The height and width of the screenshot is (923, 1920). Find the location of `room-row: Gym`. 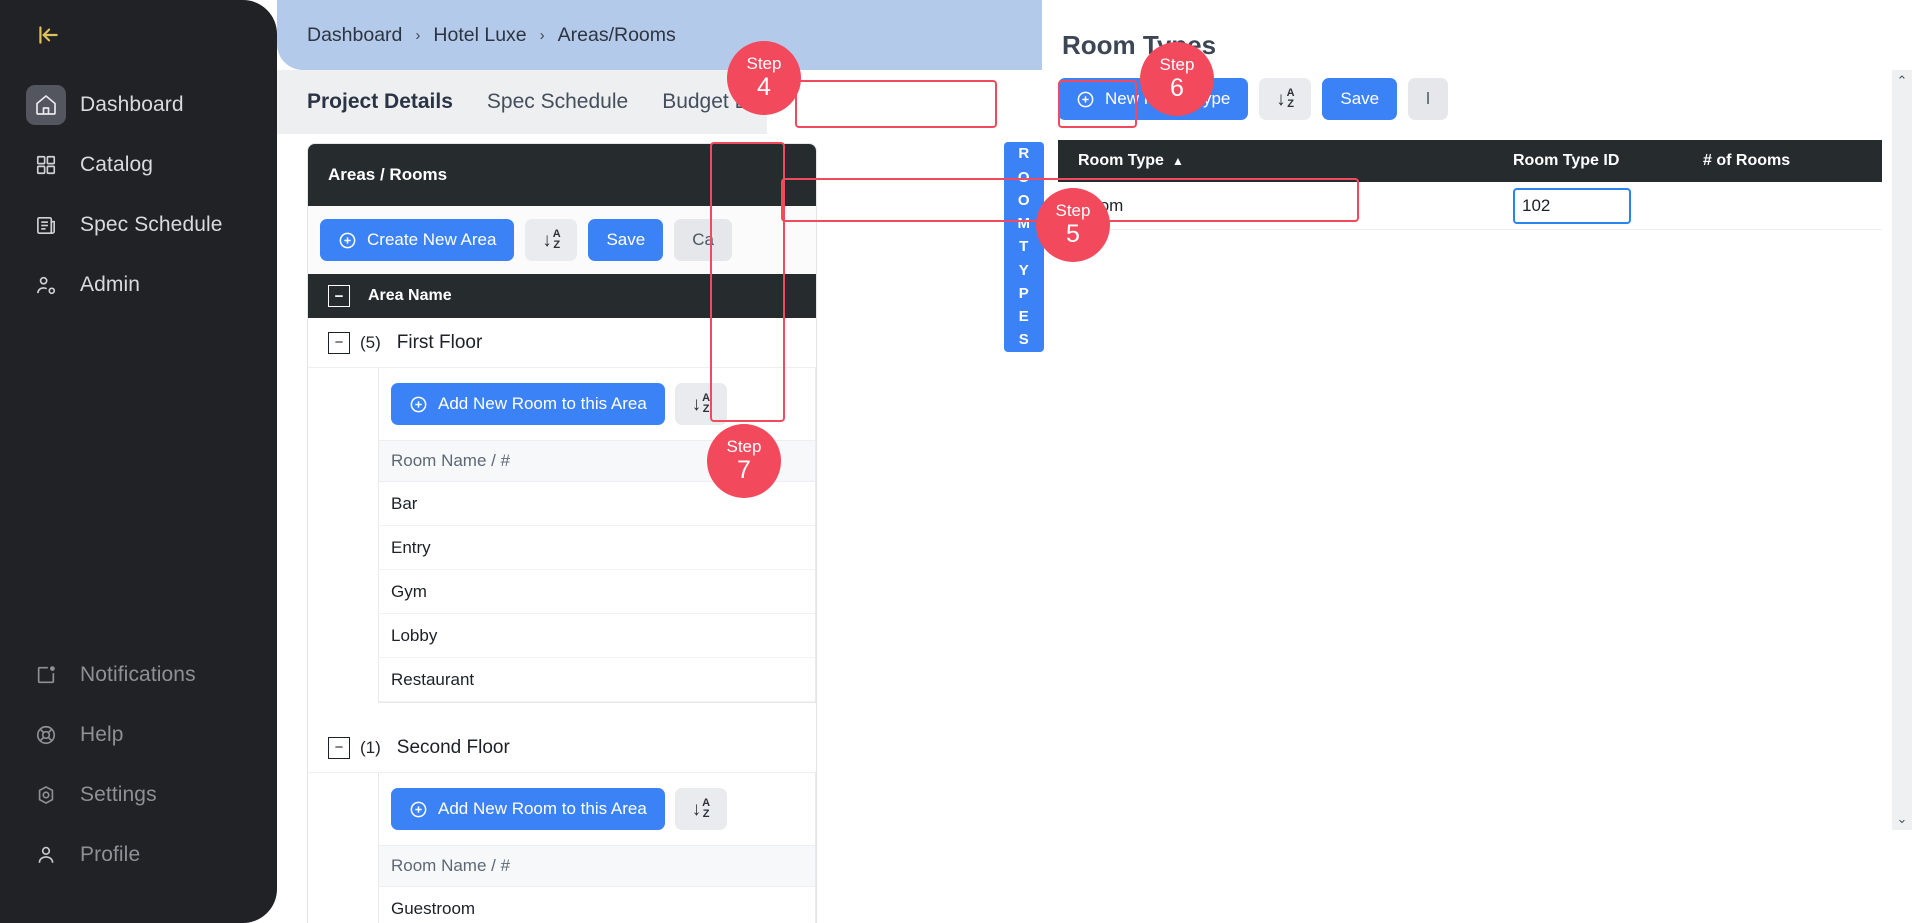

room-row: Gym is located at coordinates (597, 592).